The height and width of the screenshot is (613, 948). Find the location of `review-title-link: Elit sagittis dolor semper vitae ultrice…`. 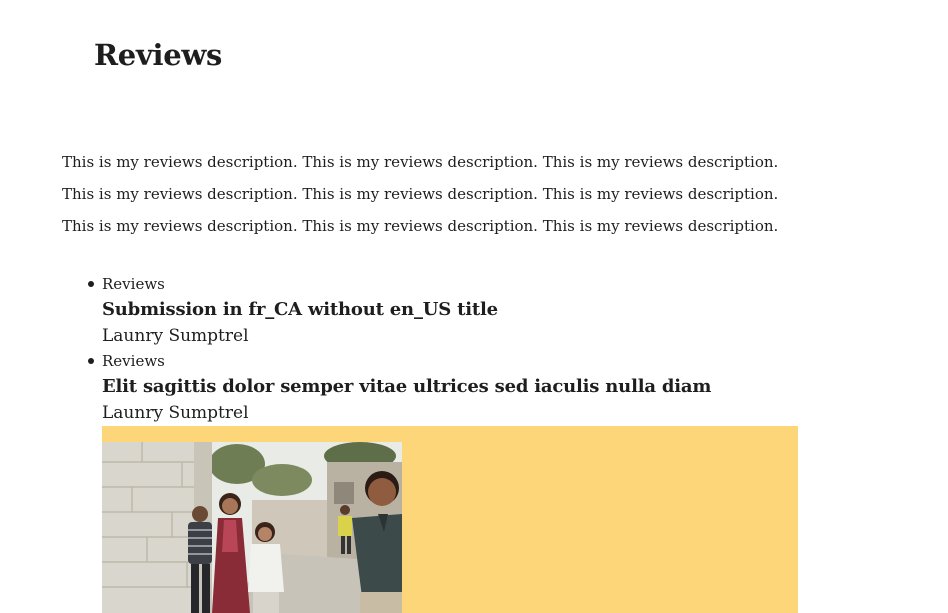

review-title-link: Elit sagittis dolor semper vitae ultrice… is located at coordinates (452, 387).